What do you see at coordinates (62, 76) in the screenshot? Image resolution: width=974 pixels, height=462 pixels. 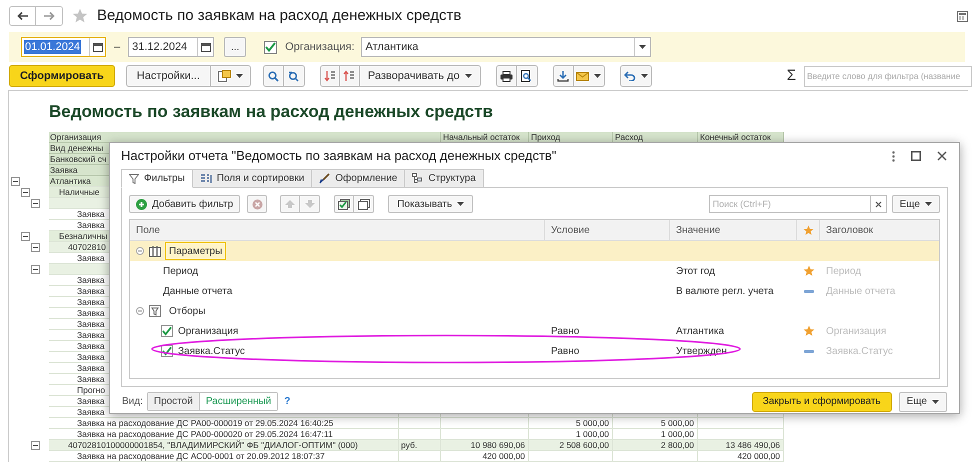 I see `generate-button: Сформировать` at bounding box center [62, 76].